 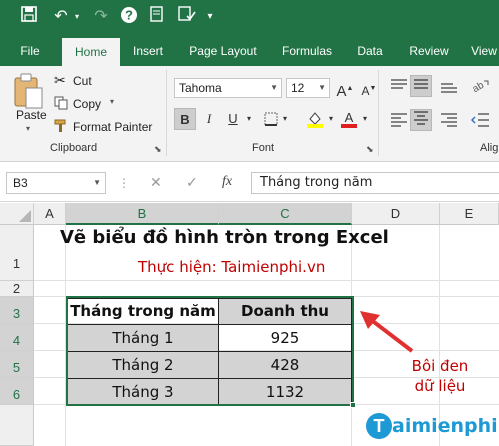 What do you see at coordinates (449, 121) in the screenshot?
I see `align-right-icon` at bounding box center [449, 121].